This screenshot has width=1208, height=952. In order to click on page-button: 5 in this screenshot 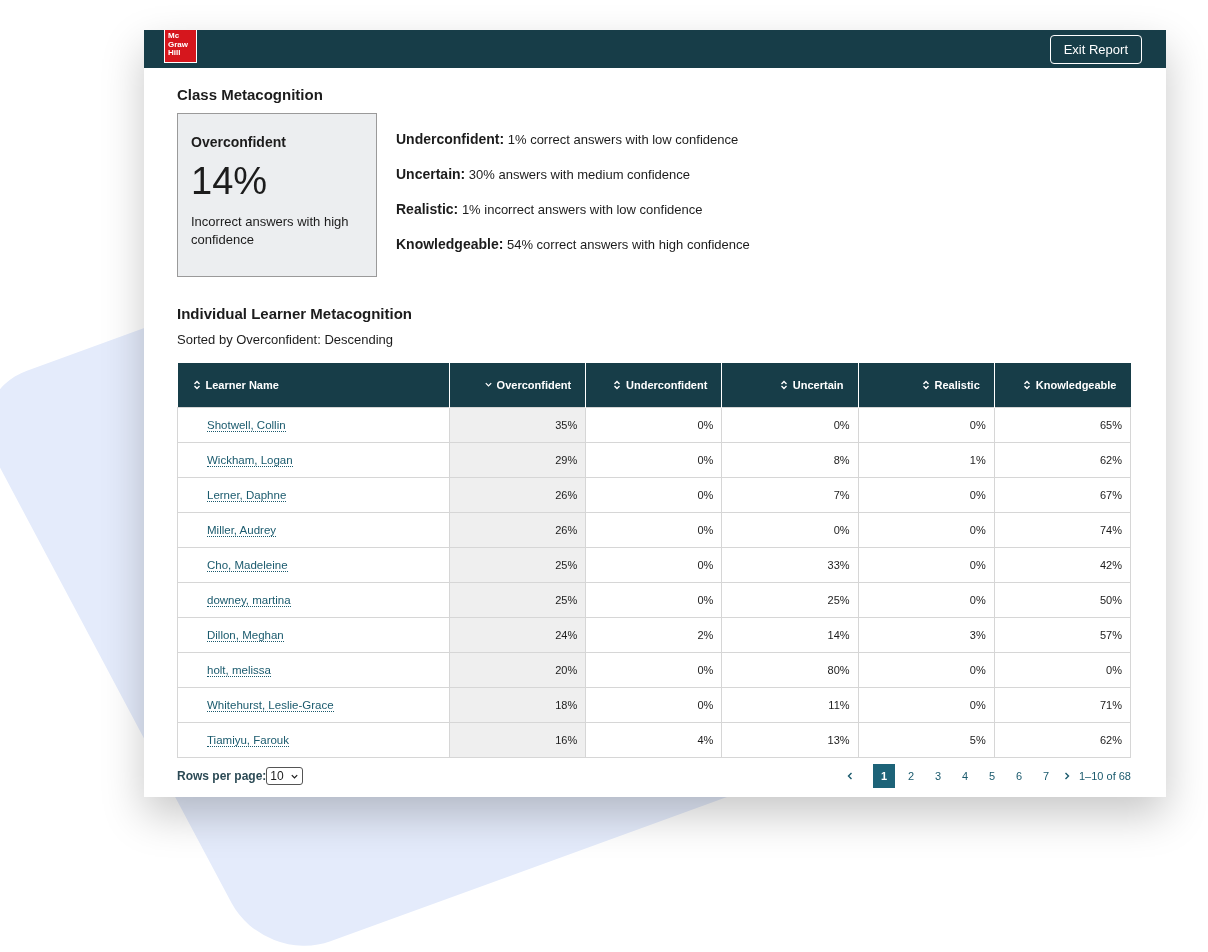, I will do `click(992, 776)`.